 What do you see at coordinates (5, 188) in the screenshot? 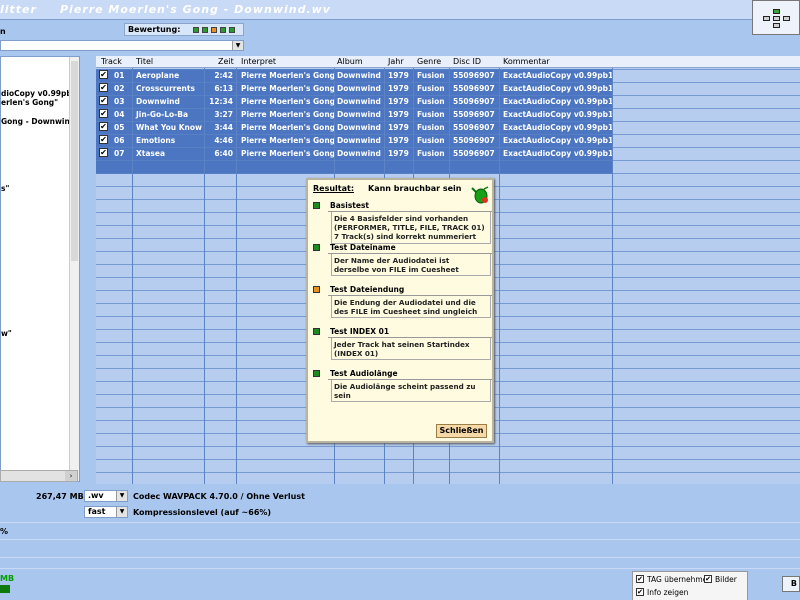
I see `tree-line: s"` at bounding box center [5, 188].